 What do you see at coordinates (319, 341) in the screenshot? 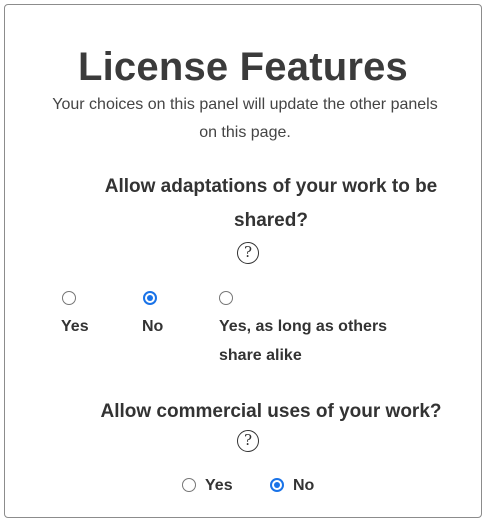
I see `adaptations-share-alike-label: Yes, as long as others share alike` at bounding box center [319, 341].